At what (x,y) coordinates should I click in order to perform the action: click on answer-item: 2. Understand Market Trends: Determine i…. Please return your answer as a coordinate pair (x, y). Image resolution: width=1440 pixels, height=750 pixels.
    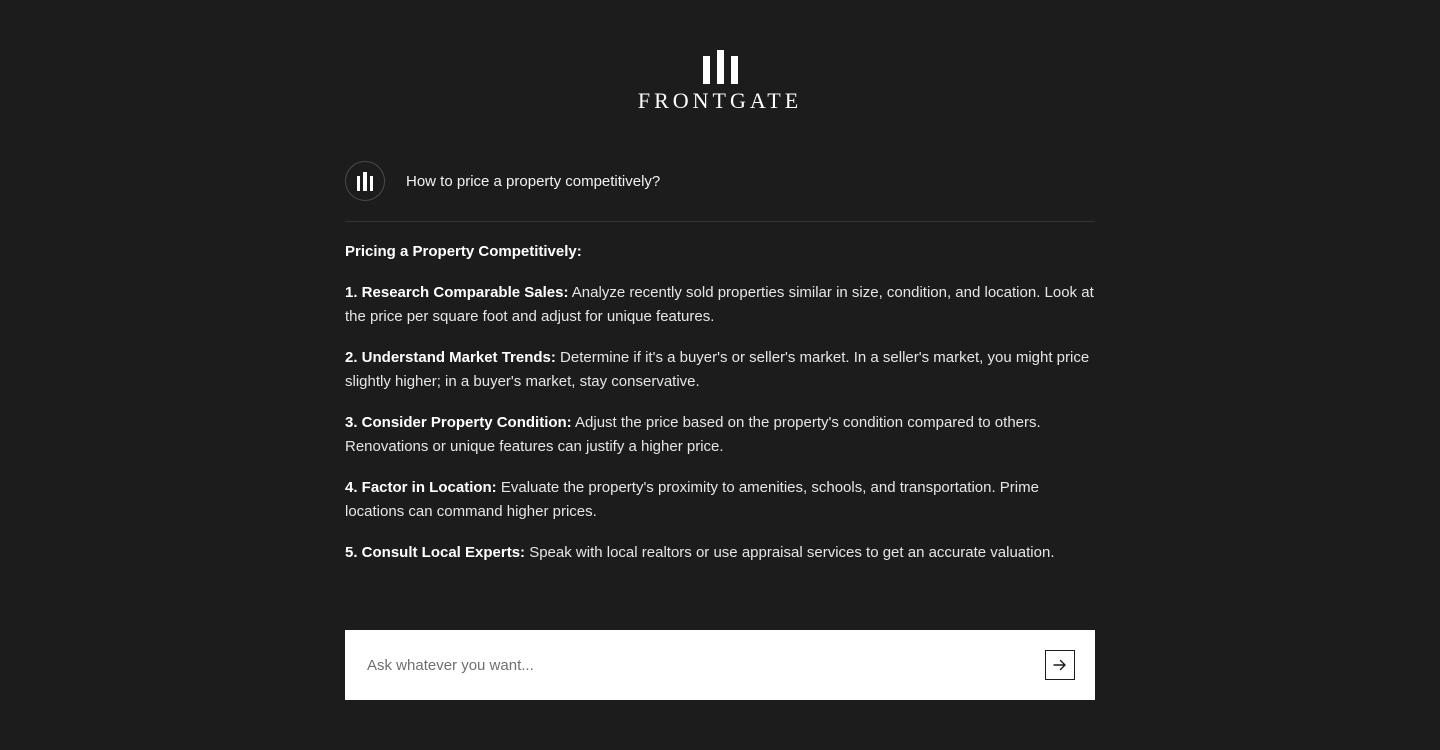
    Looking at the image, I should click on (721, 370).